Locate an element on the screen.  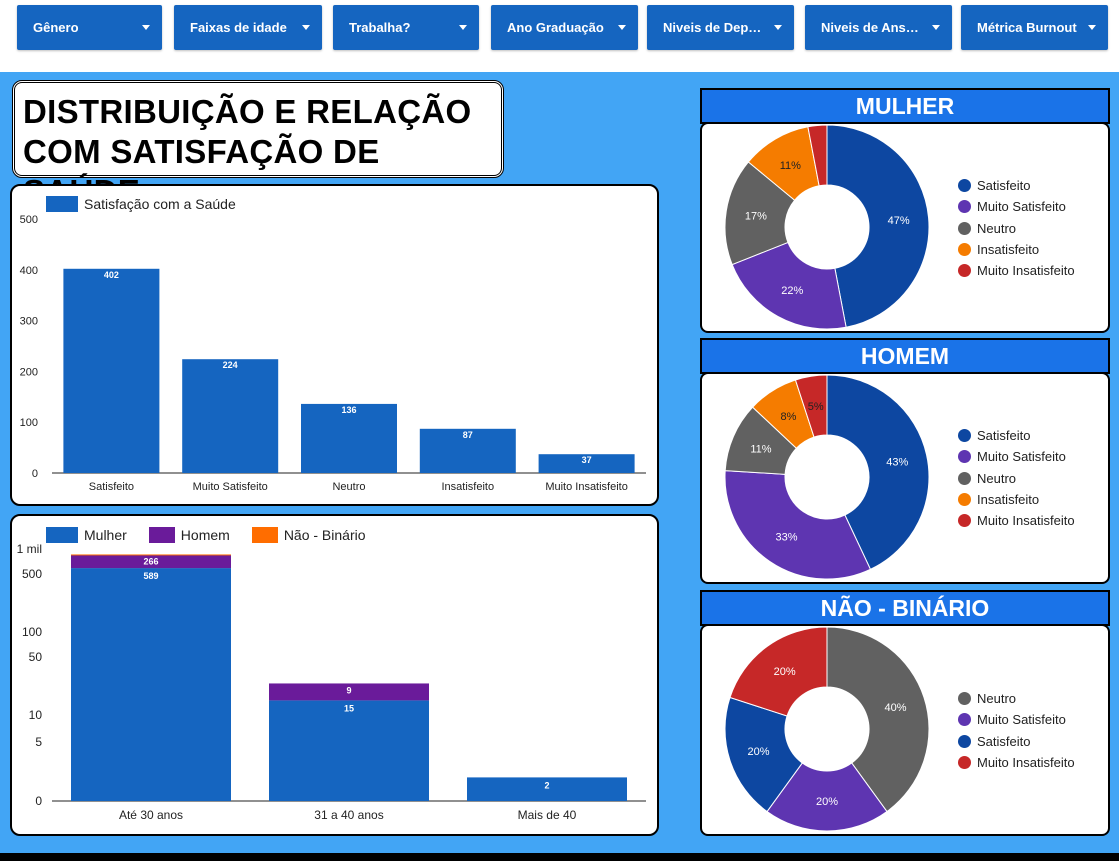
slice-label: 5% is located at coordinates (816, 407).